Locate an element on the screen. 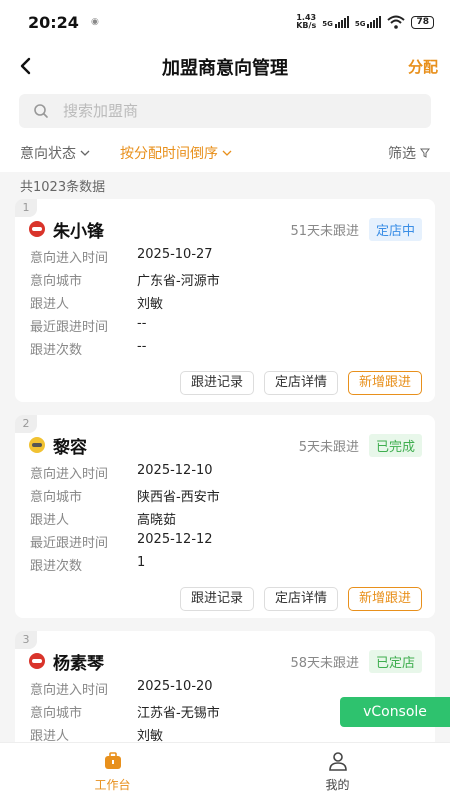 This screenshot has width=450, height=800. tab-bar: 工作台 我的 is located at coordinates (225, 771).